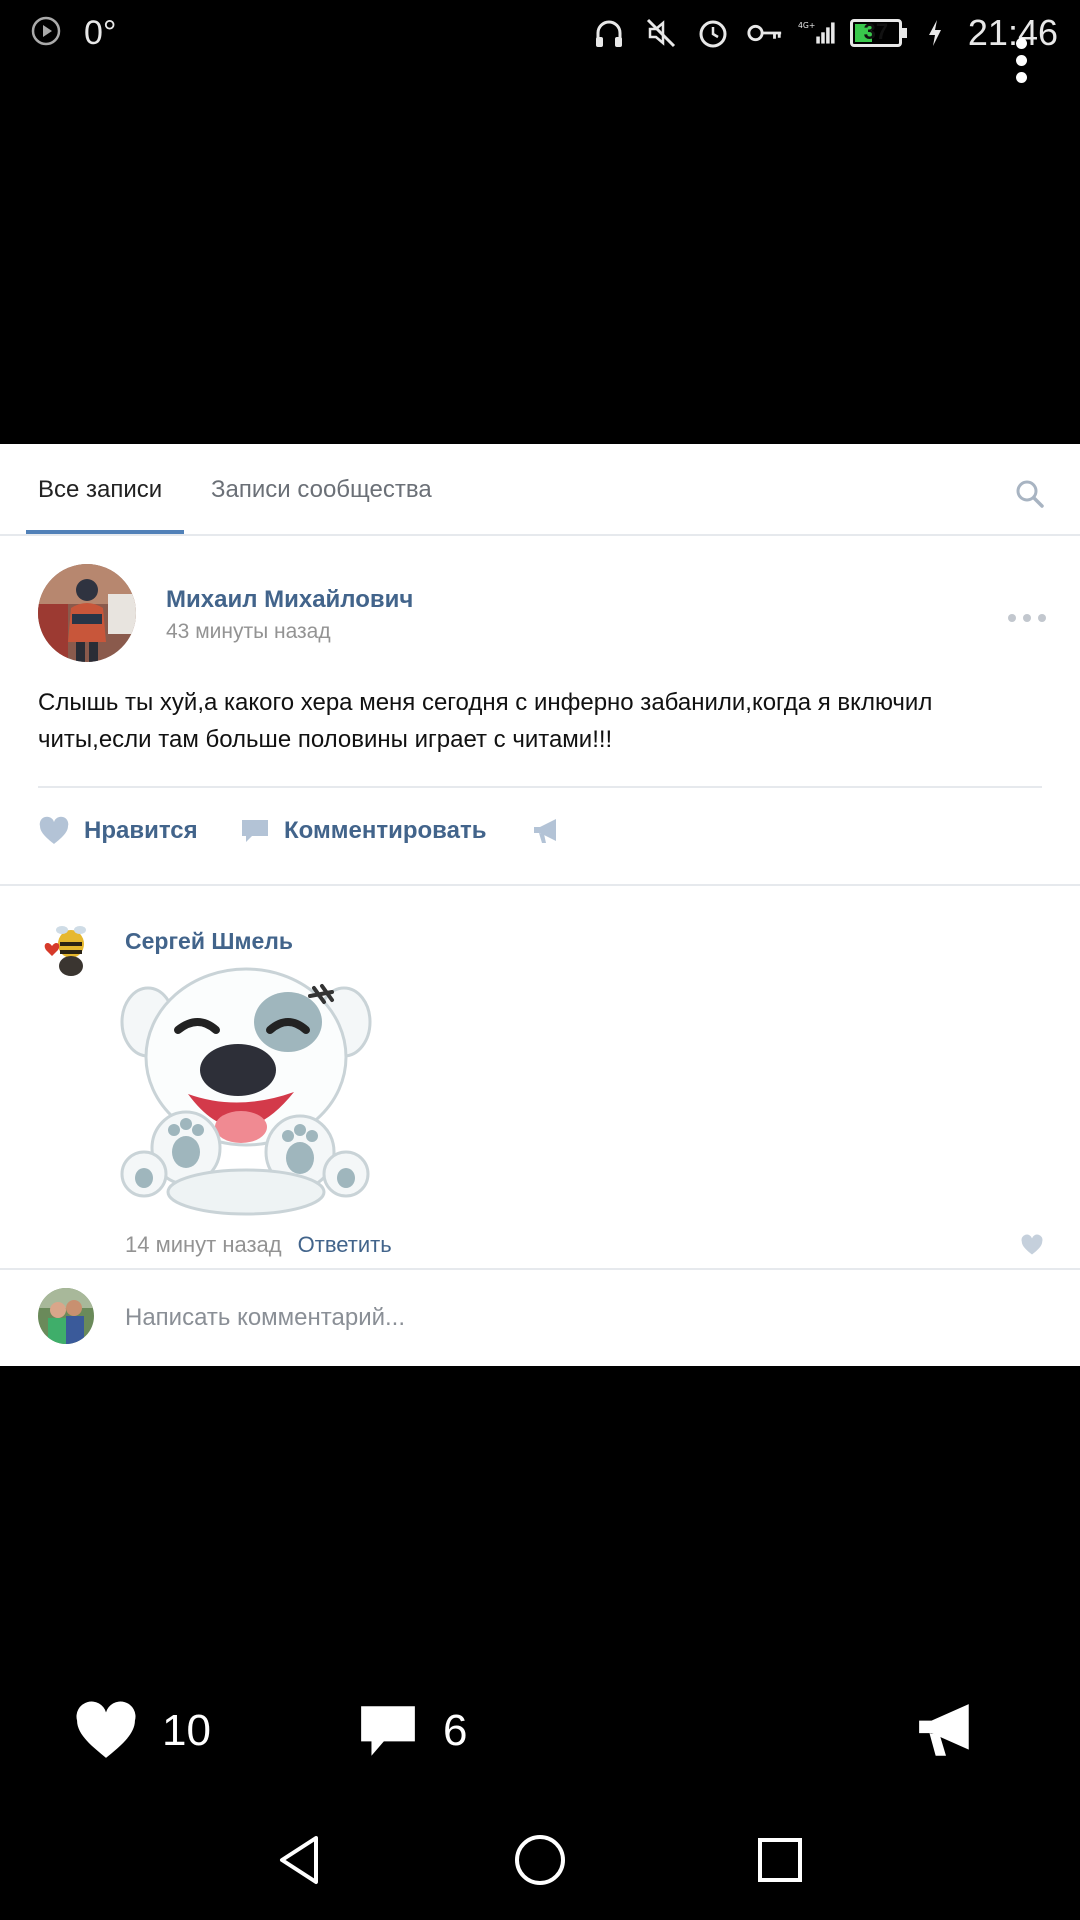 This screenshot has height=1920, width=1080. I want to click on charging-icon, so click(935, 33).